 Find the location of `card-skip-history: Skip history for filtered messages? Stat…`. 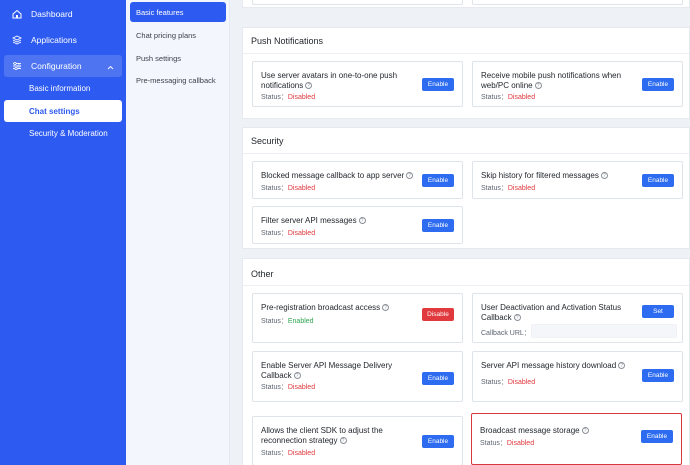

card-skip-history: Skip history for filtered messages? Stat… is located at coordinates (577, 180).